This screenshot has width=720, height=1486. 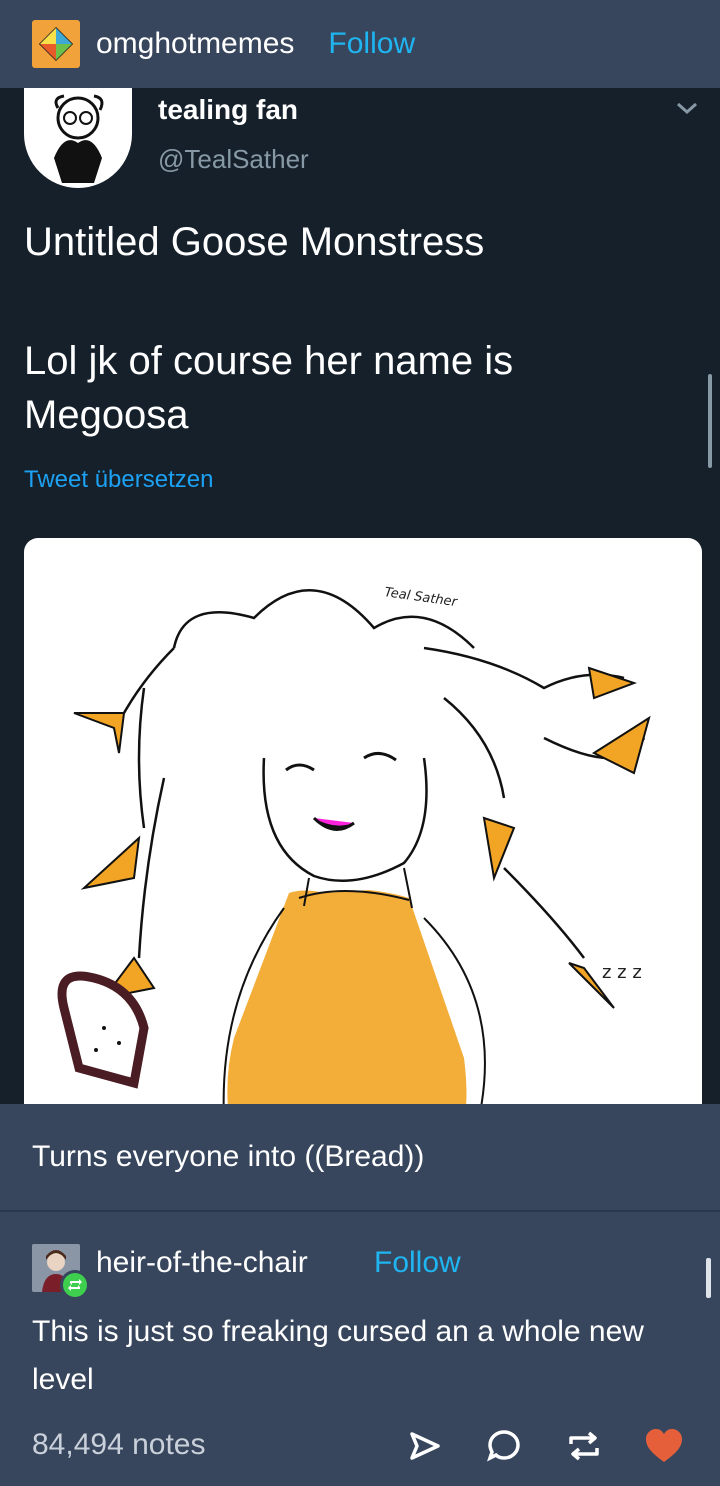 What do you see at coordinates (233, 159) in the screenshot?
I see `tweet-handle: @TealSather` at bounding box center [233, 159].